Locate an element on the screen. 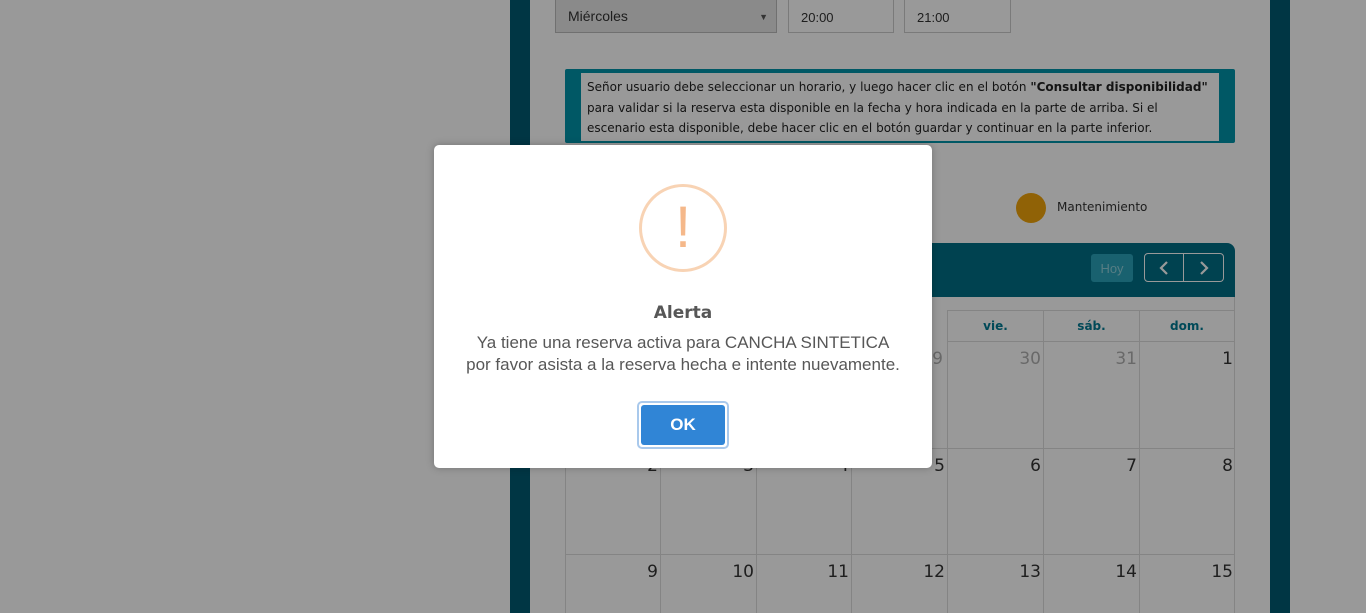 The image size is (1366, 613). ok-button: OK is located at coordinates (683, 425).